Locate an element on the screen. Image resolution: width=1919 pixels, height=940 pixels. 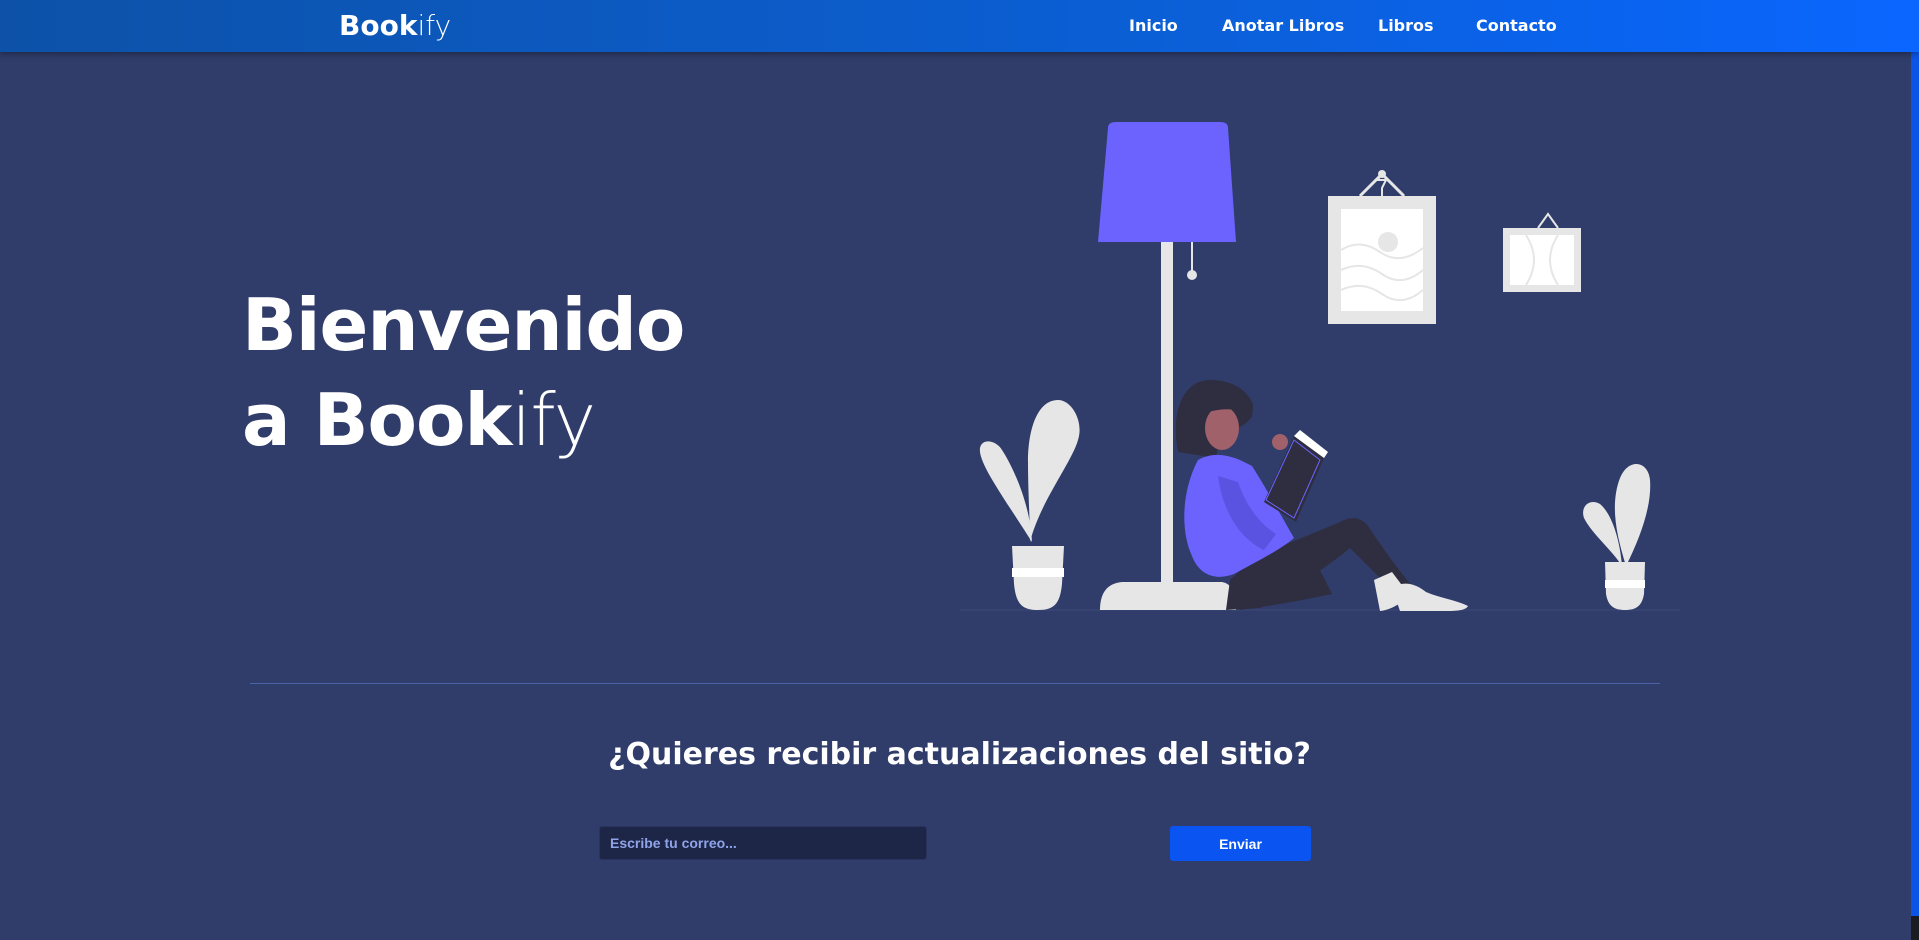
newsletter-submit-button: Enviar is located at coordinates (1240, 843).